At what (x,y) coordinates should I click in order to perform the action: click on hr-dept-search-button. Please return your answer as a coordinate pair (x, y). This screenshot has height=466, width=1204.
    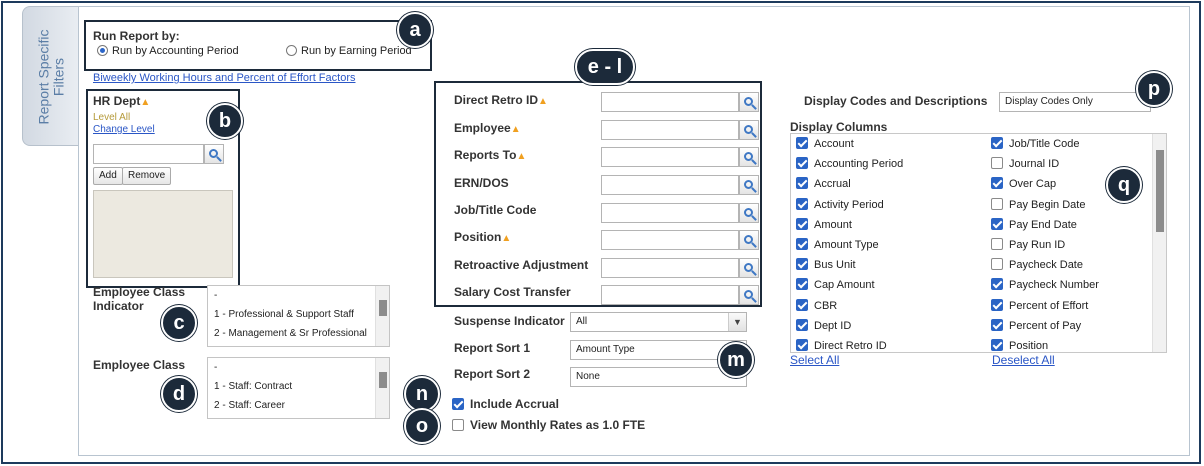
    Looking at the image, I should click on (214, 154).